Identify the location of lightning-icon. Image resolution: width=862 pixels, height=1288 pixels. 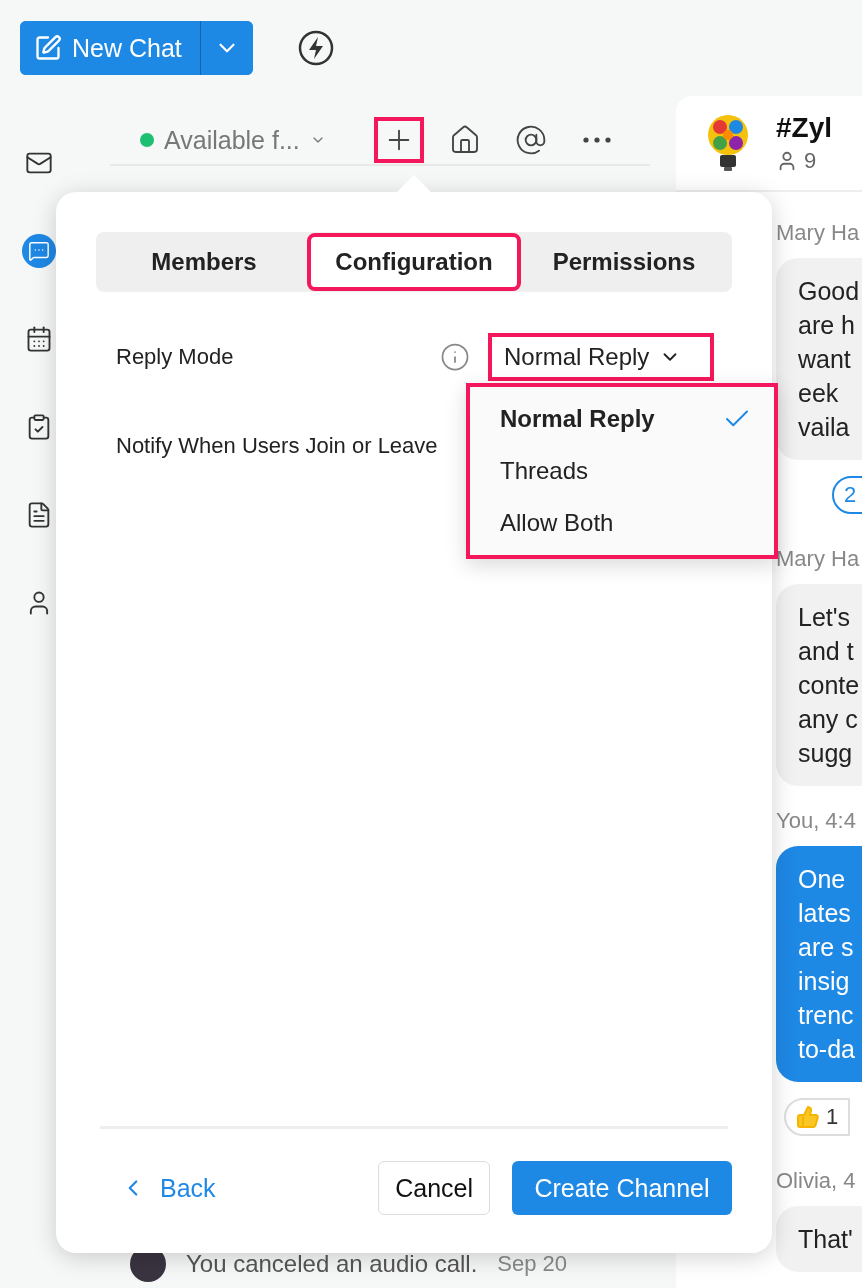
(315, 48).